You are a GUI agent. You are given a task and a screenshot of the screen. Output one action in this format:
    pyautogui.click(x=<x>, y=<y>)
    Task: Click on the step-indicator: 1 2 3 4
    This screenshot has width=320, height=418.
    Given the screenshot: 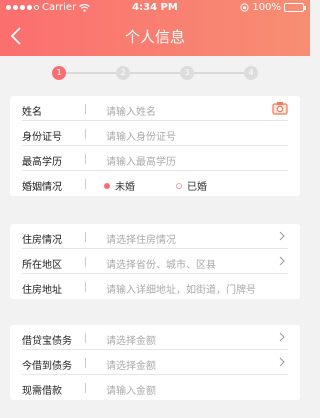 What is the action you would take?
    pyautogui.click(x=155, y=73)
    